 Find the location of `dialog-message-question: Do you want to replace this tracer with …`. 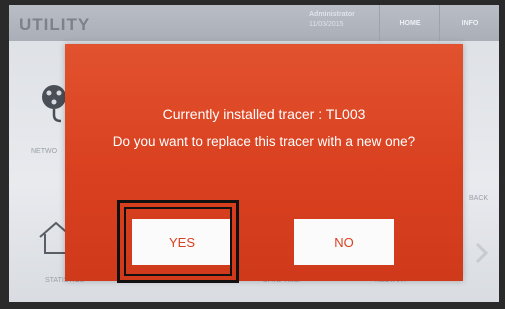

dialog-message-question: Do you want to replace this tracer with … is located at coordinates (264, 141).